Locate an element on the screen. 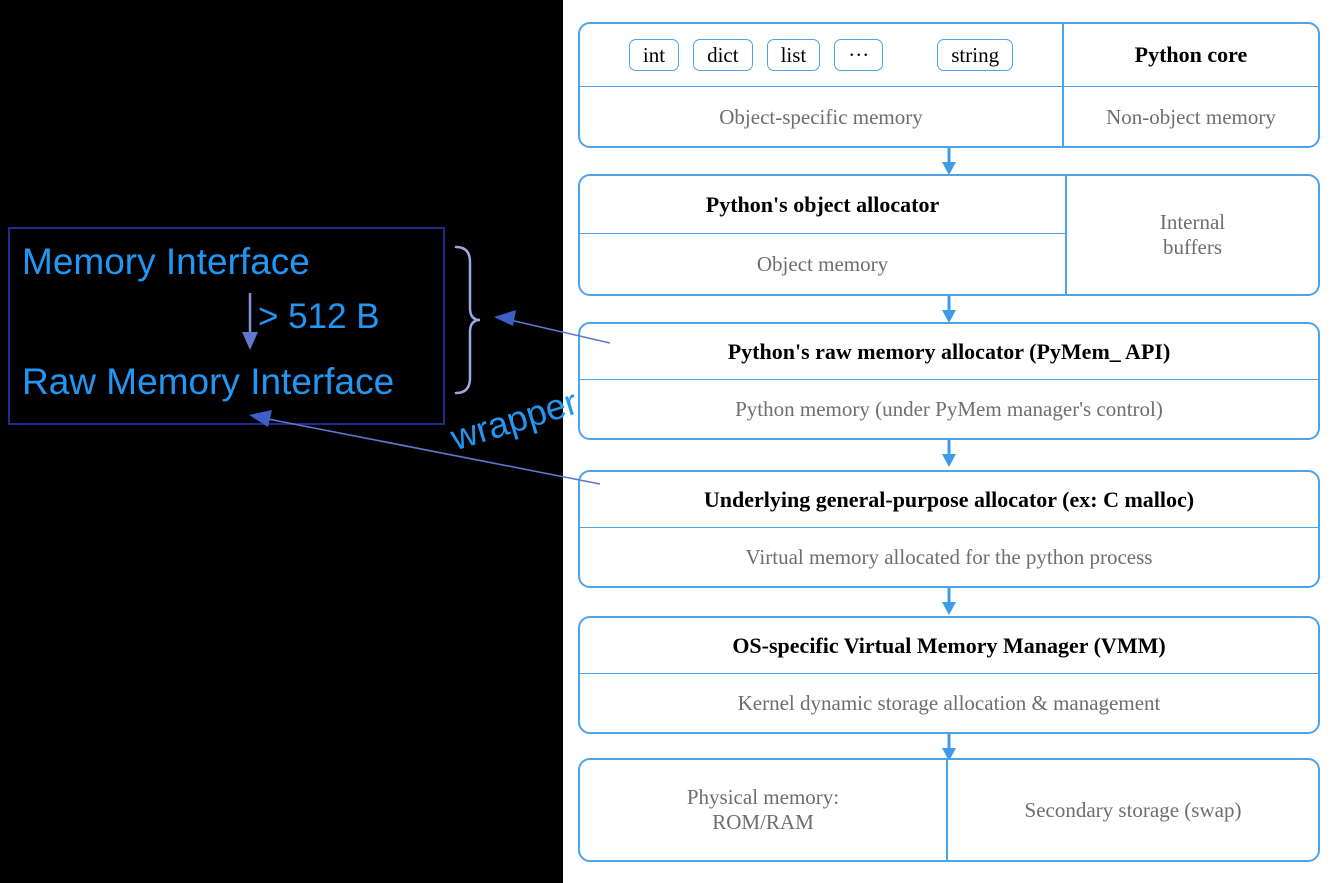  internal-buffers-label: Internal buffers is located at coordinates (1191, 235).